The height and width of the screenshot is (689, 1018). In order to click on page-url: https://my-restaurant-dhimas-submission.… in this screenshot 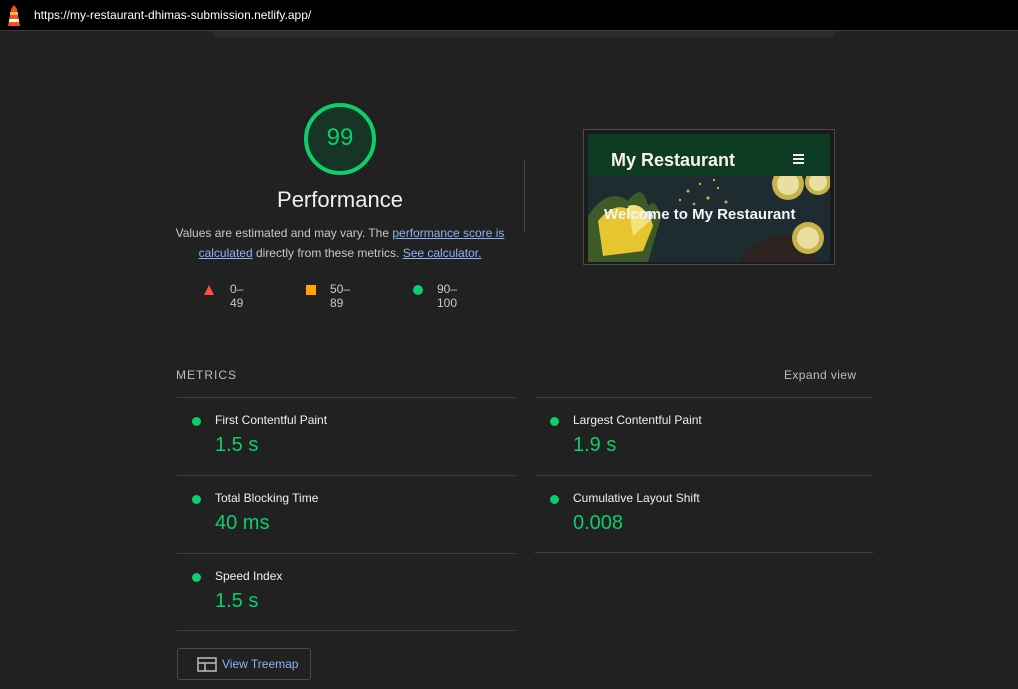, I will do `click(172, 15)`.